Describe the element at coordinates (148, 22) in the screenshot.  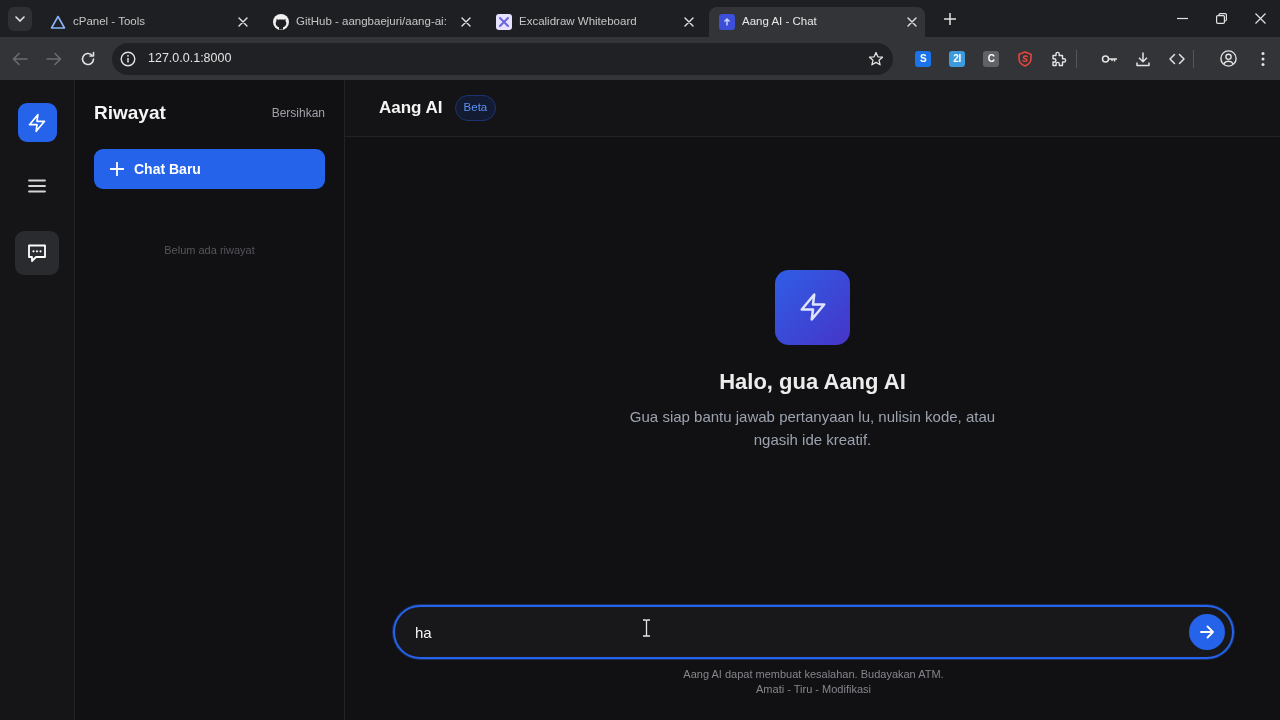
I see `browser-tab: cPanel - Tools` at that location.